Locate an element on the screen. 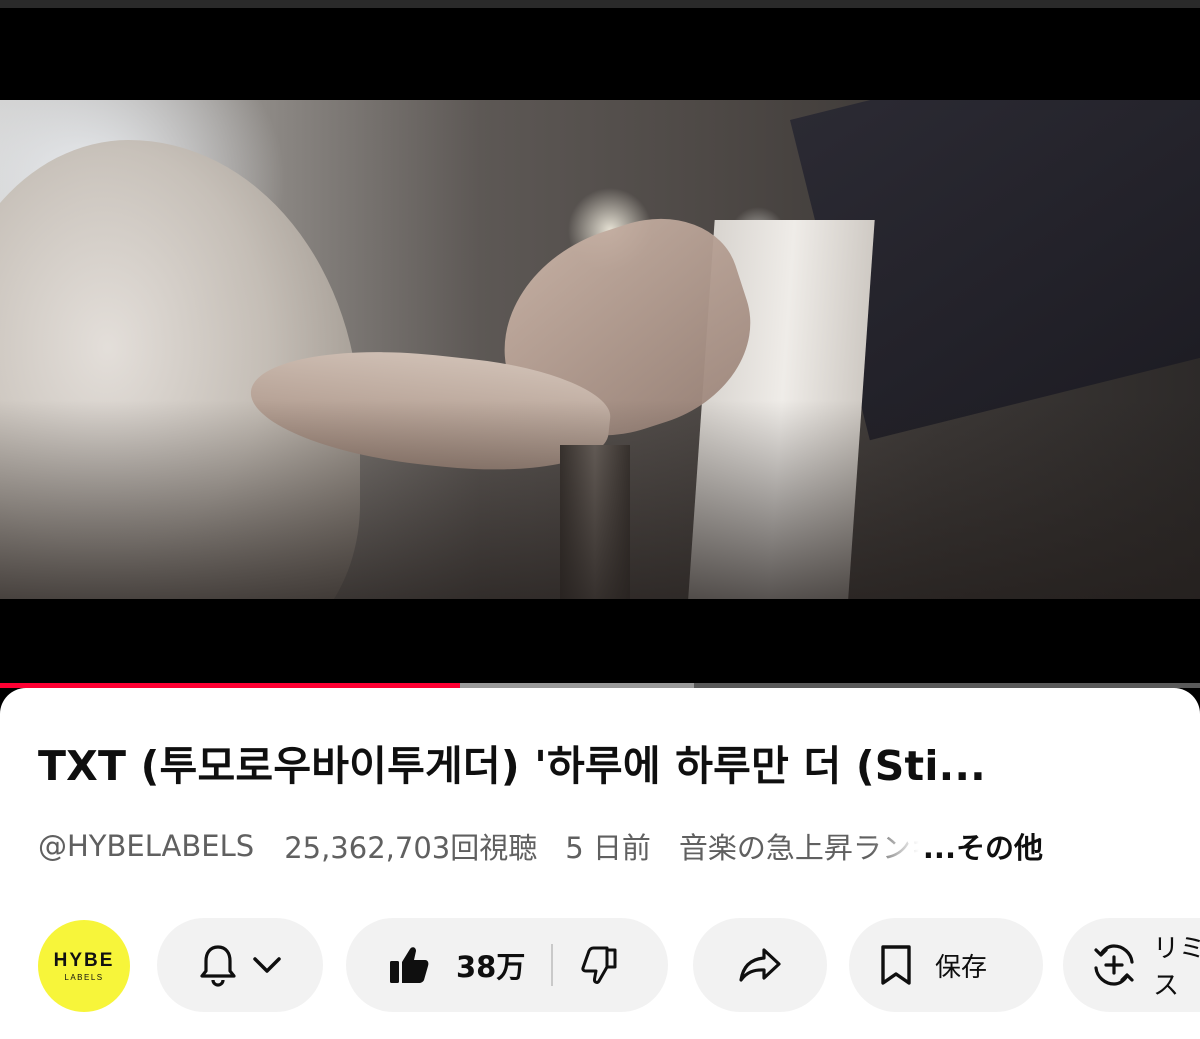  channel-logo-main: HYBE is located at coordinates (84, 960).